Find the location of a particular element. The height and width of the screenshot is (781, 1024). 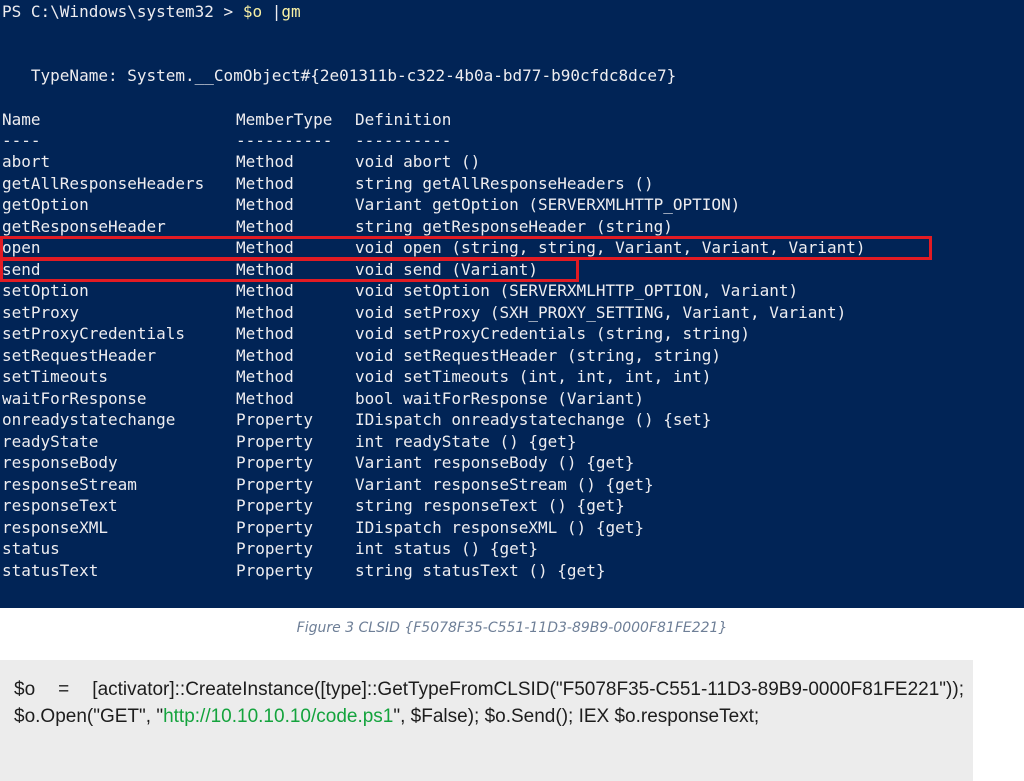

member-definition: bool waitForResponse (Variant) is located at coordinates (499, 398).